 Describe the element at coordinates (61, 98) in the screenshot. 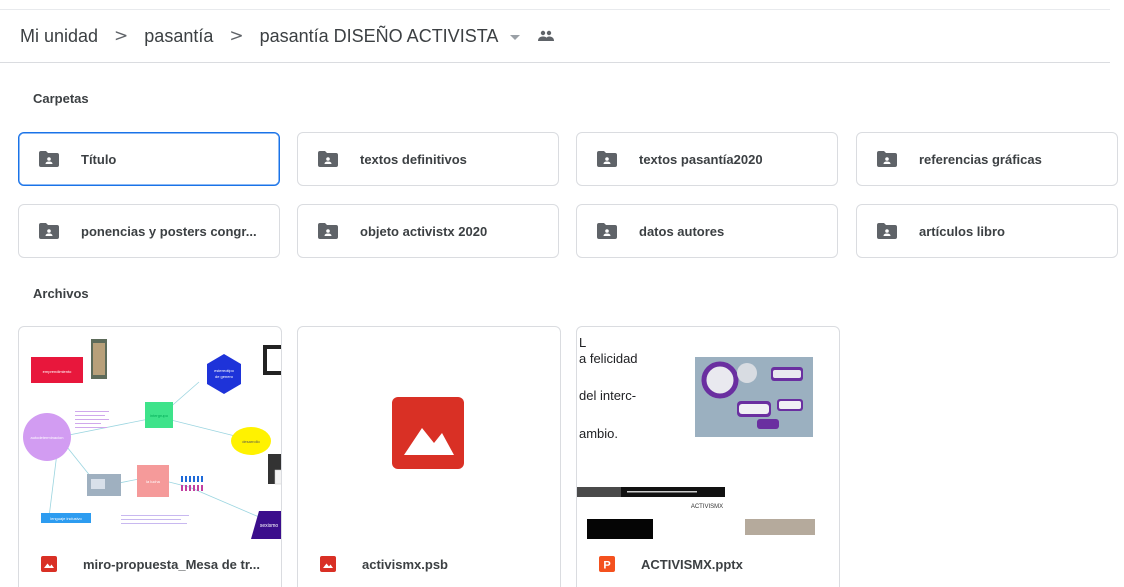

I see `folders-section-label: Carpetas` at that location.